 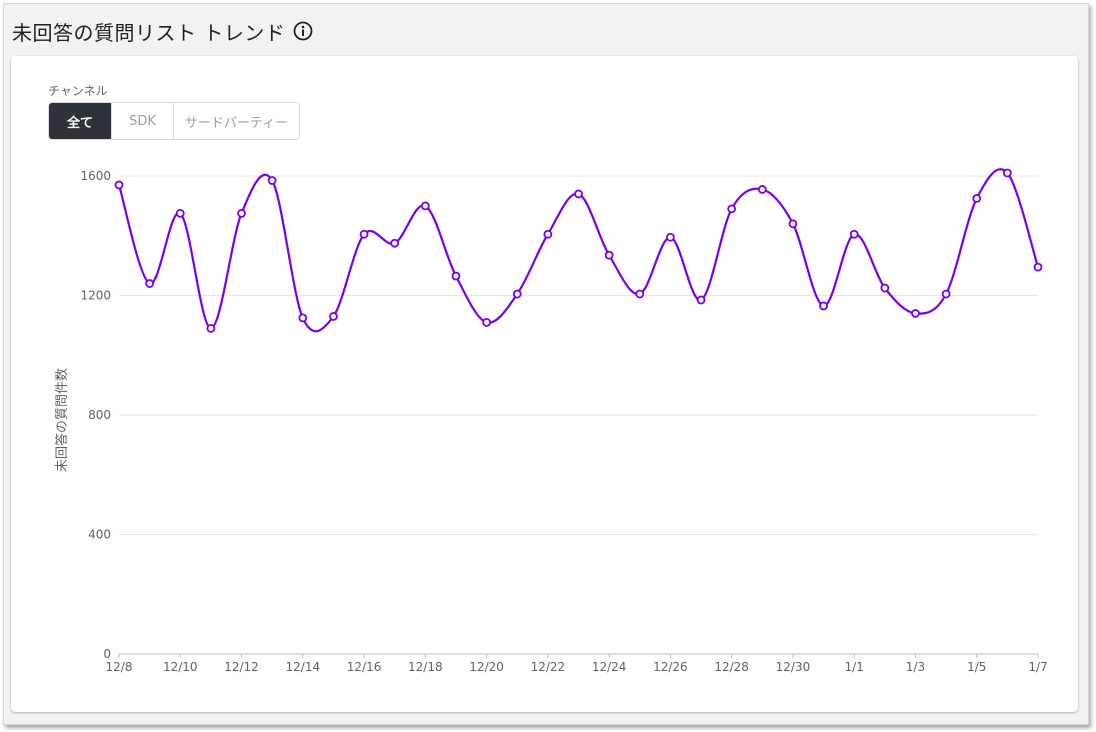 I want to click on x-tick-label: 12/8, so click(x=119, y=667).